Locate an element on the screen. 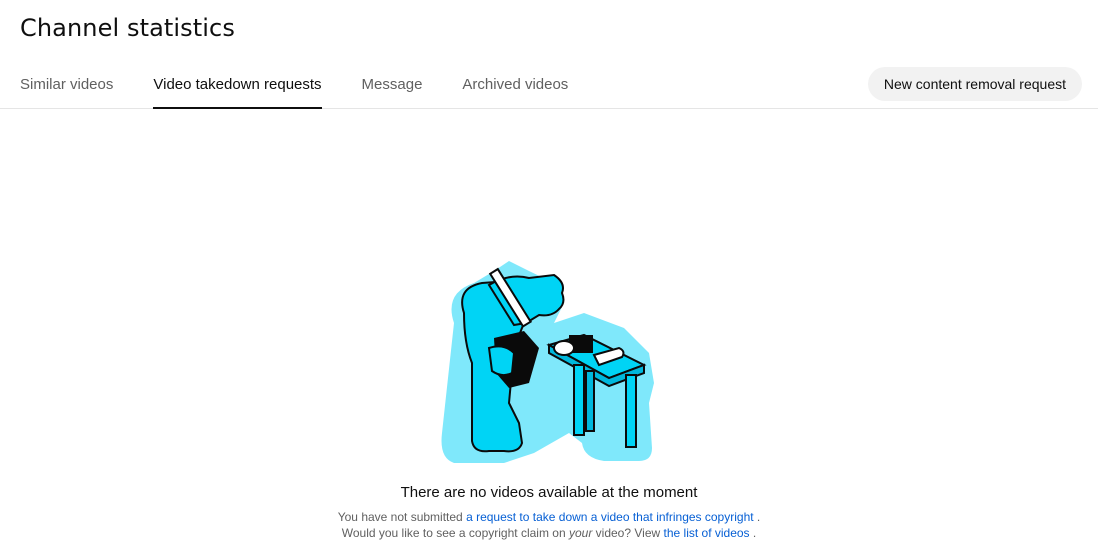 The width and height of the screenshot is (1098, 557). video-list-link: the list of videos is located at coordinates (707, 533).